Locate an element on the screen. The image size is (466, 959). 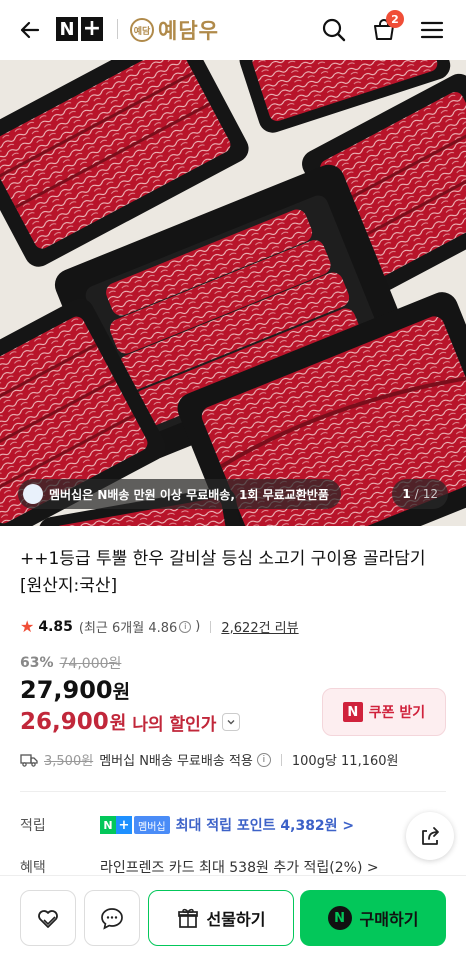
benefit-label: 혜택 is located at coordinates (33, 868).